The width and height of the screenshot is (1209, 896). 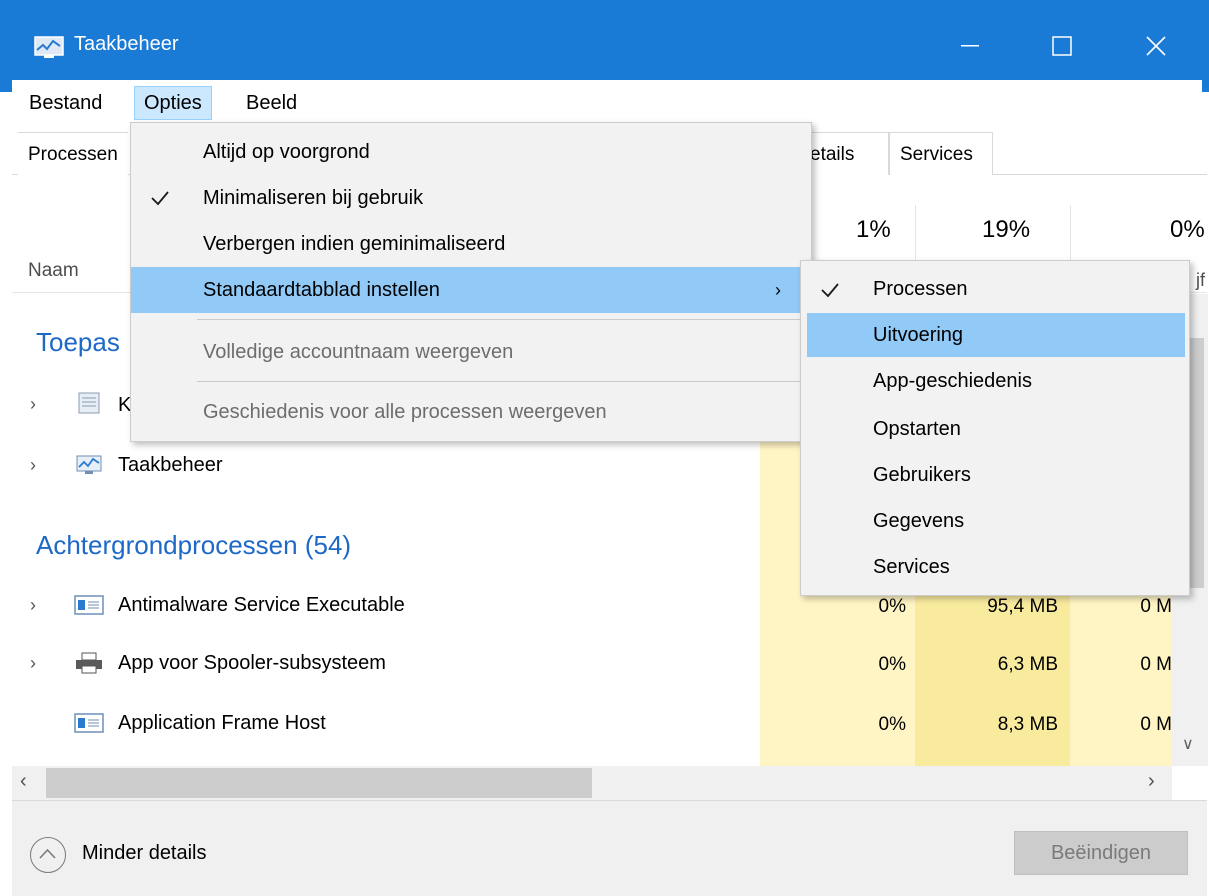 I want to click on menu-item-hide-when-minimized: Verbergen indien geminimaliseerd, so click(x=471, y=244).